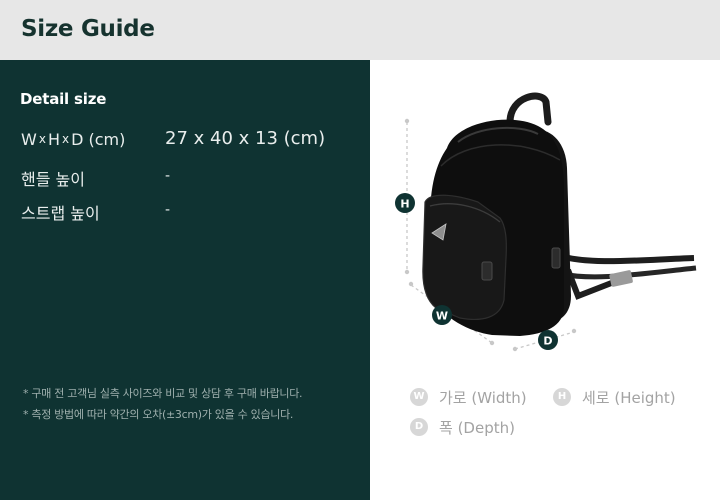 The image size is (720, 500). I want to click on note-tolerance: * 측정 방법에 따라 약간의 오차(±3cm)가 있을 수 있습니다., so click(158, 414).